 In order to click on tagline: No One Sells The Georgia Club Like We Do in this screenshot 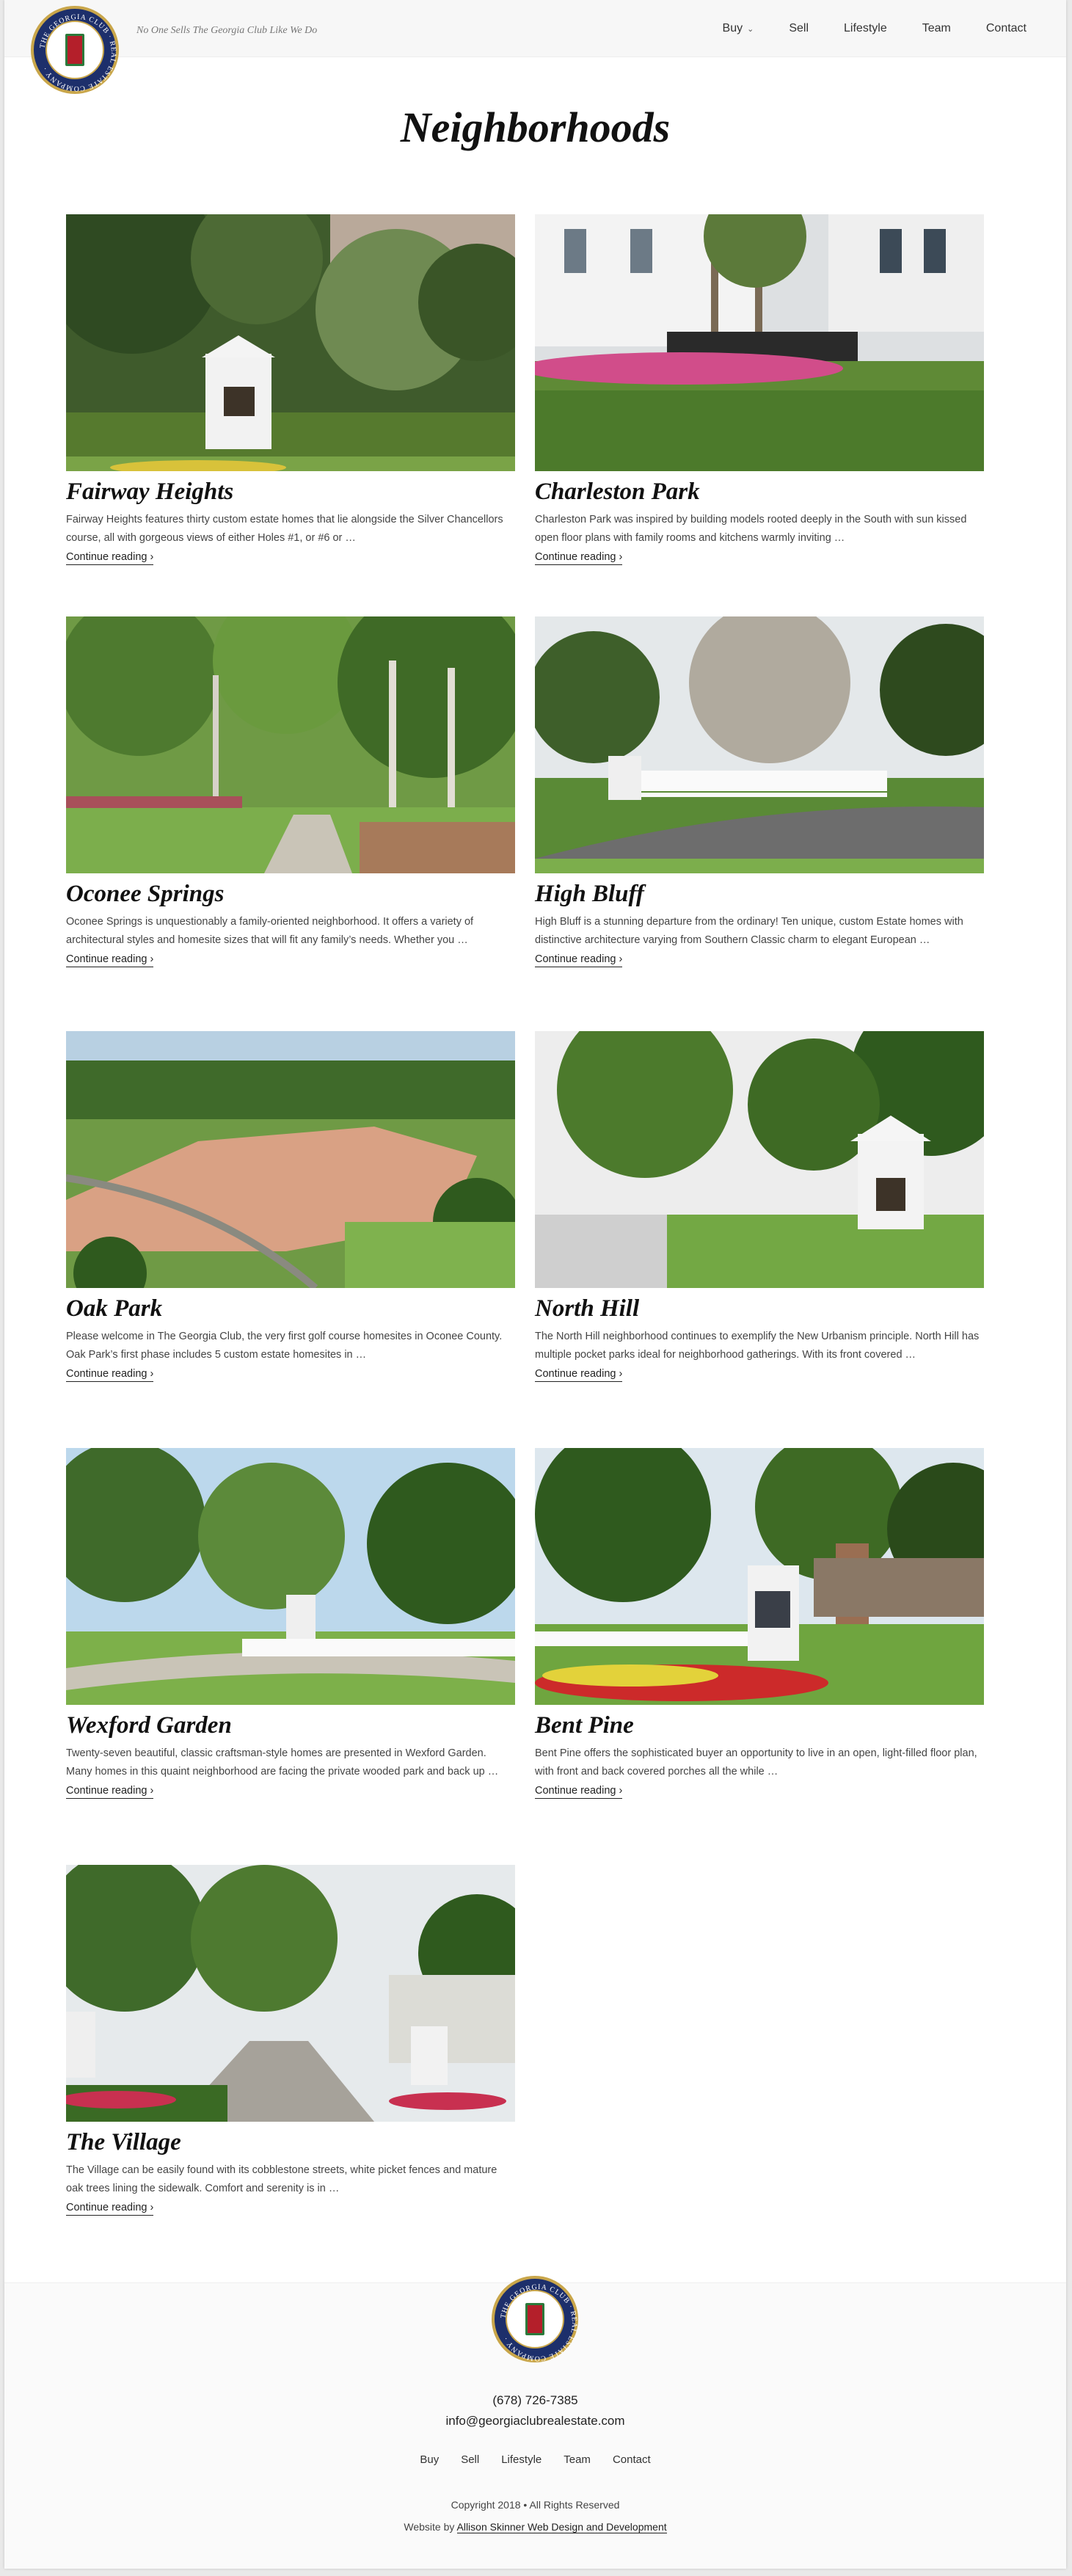, I will do `click(227, 30)`.